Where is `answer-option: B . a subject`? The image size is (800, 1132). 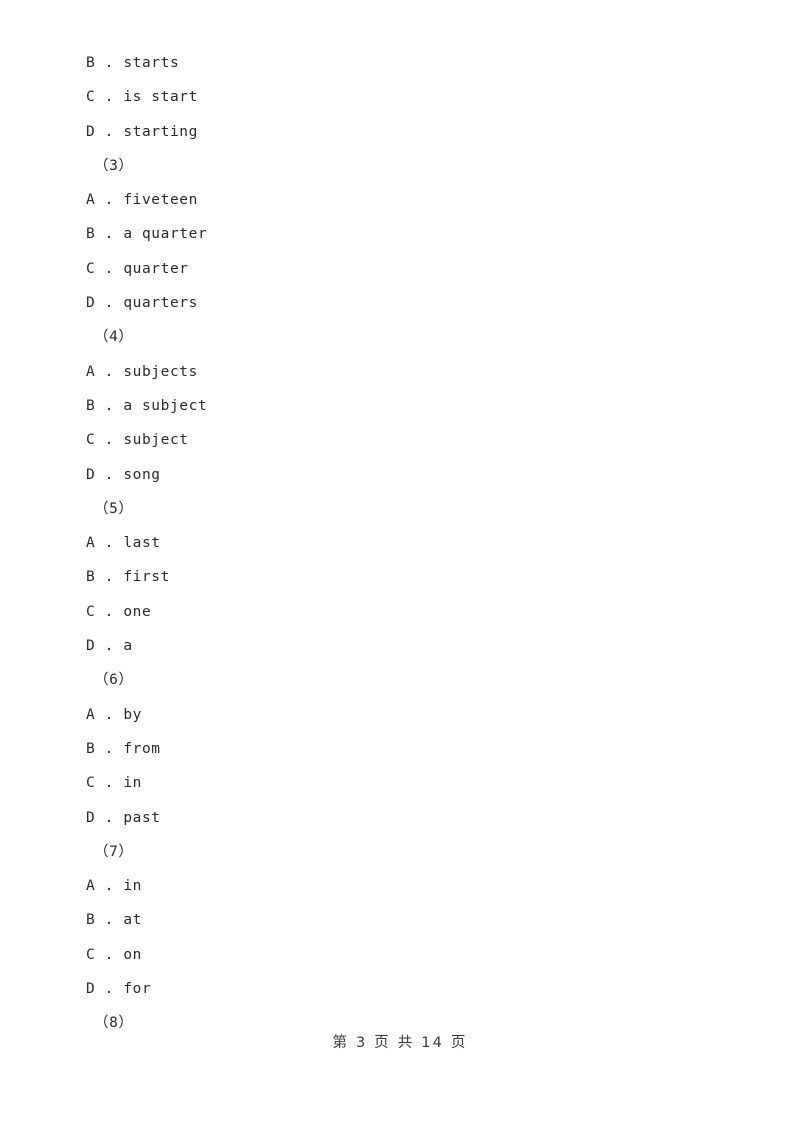
answer-option: B . a subject is located at coordinates (147, 405).